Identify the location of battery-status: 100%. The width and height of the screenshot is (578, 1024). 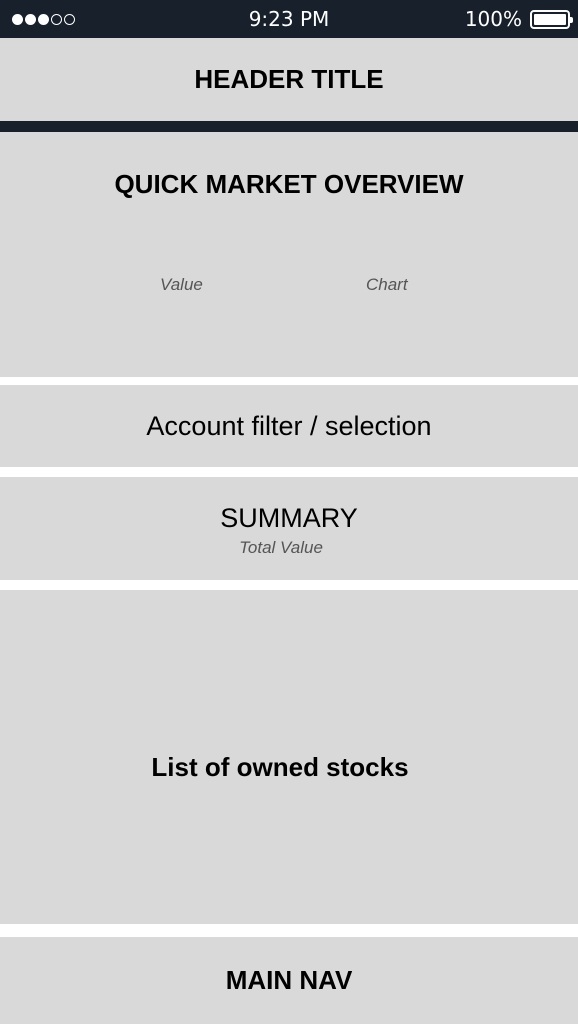
(518, 19).